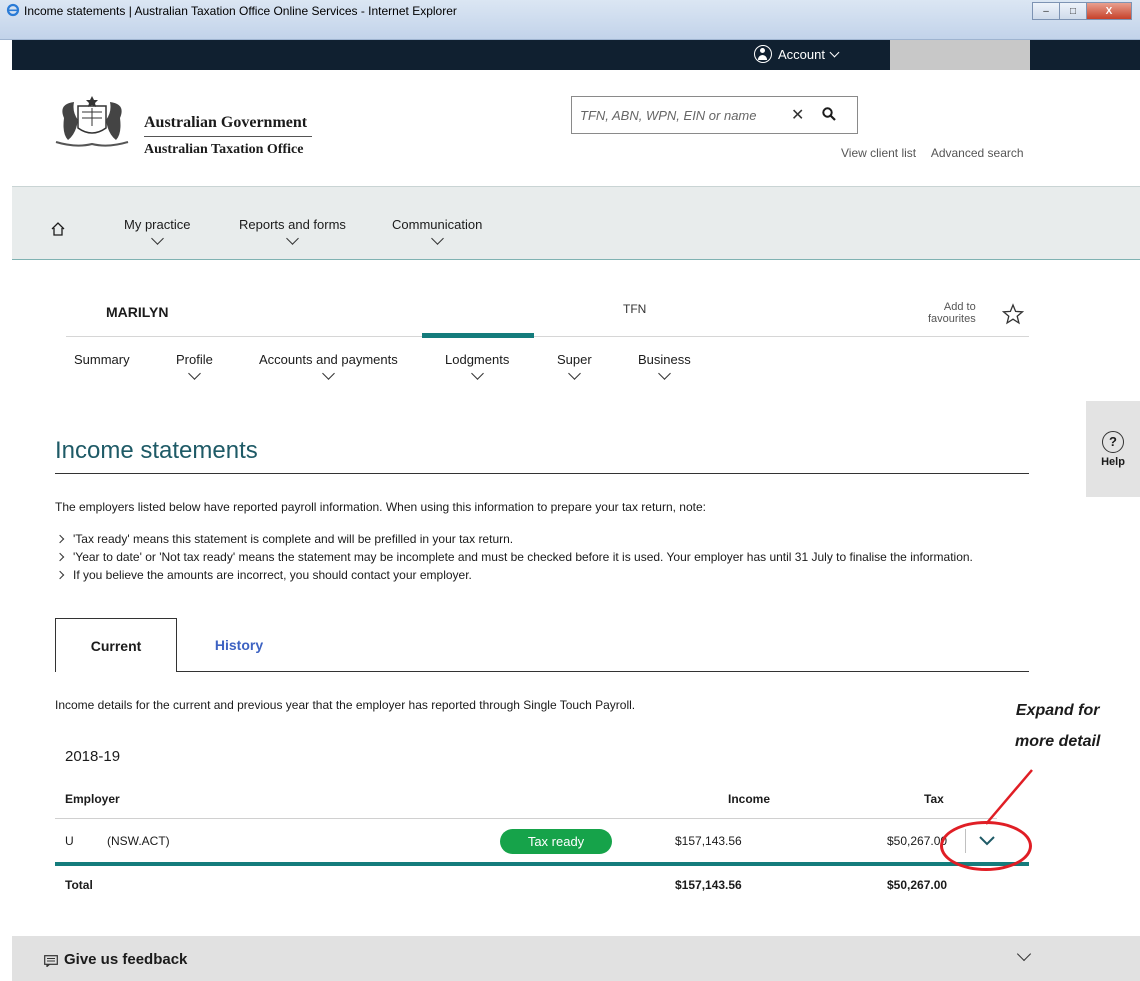  I want to click on help-icon: ?, so click(1113, 441).